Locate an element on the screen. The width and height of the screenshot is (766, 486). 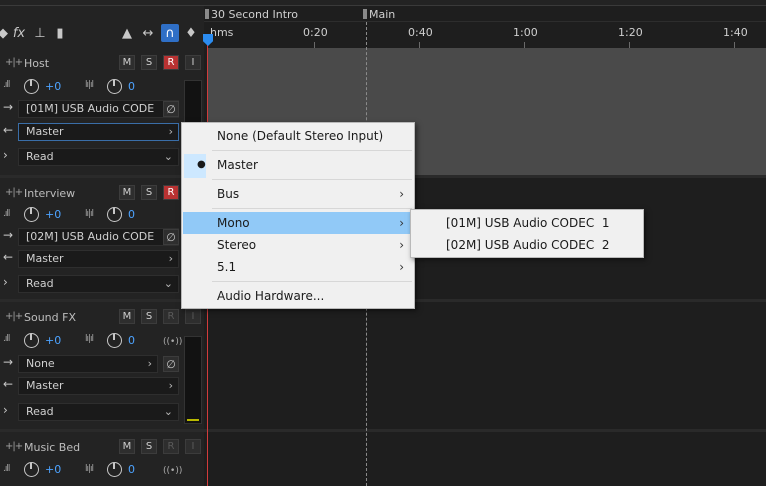
routing-icon: ⊥ is located at coordinates (40, 33).